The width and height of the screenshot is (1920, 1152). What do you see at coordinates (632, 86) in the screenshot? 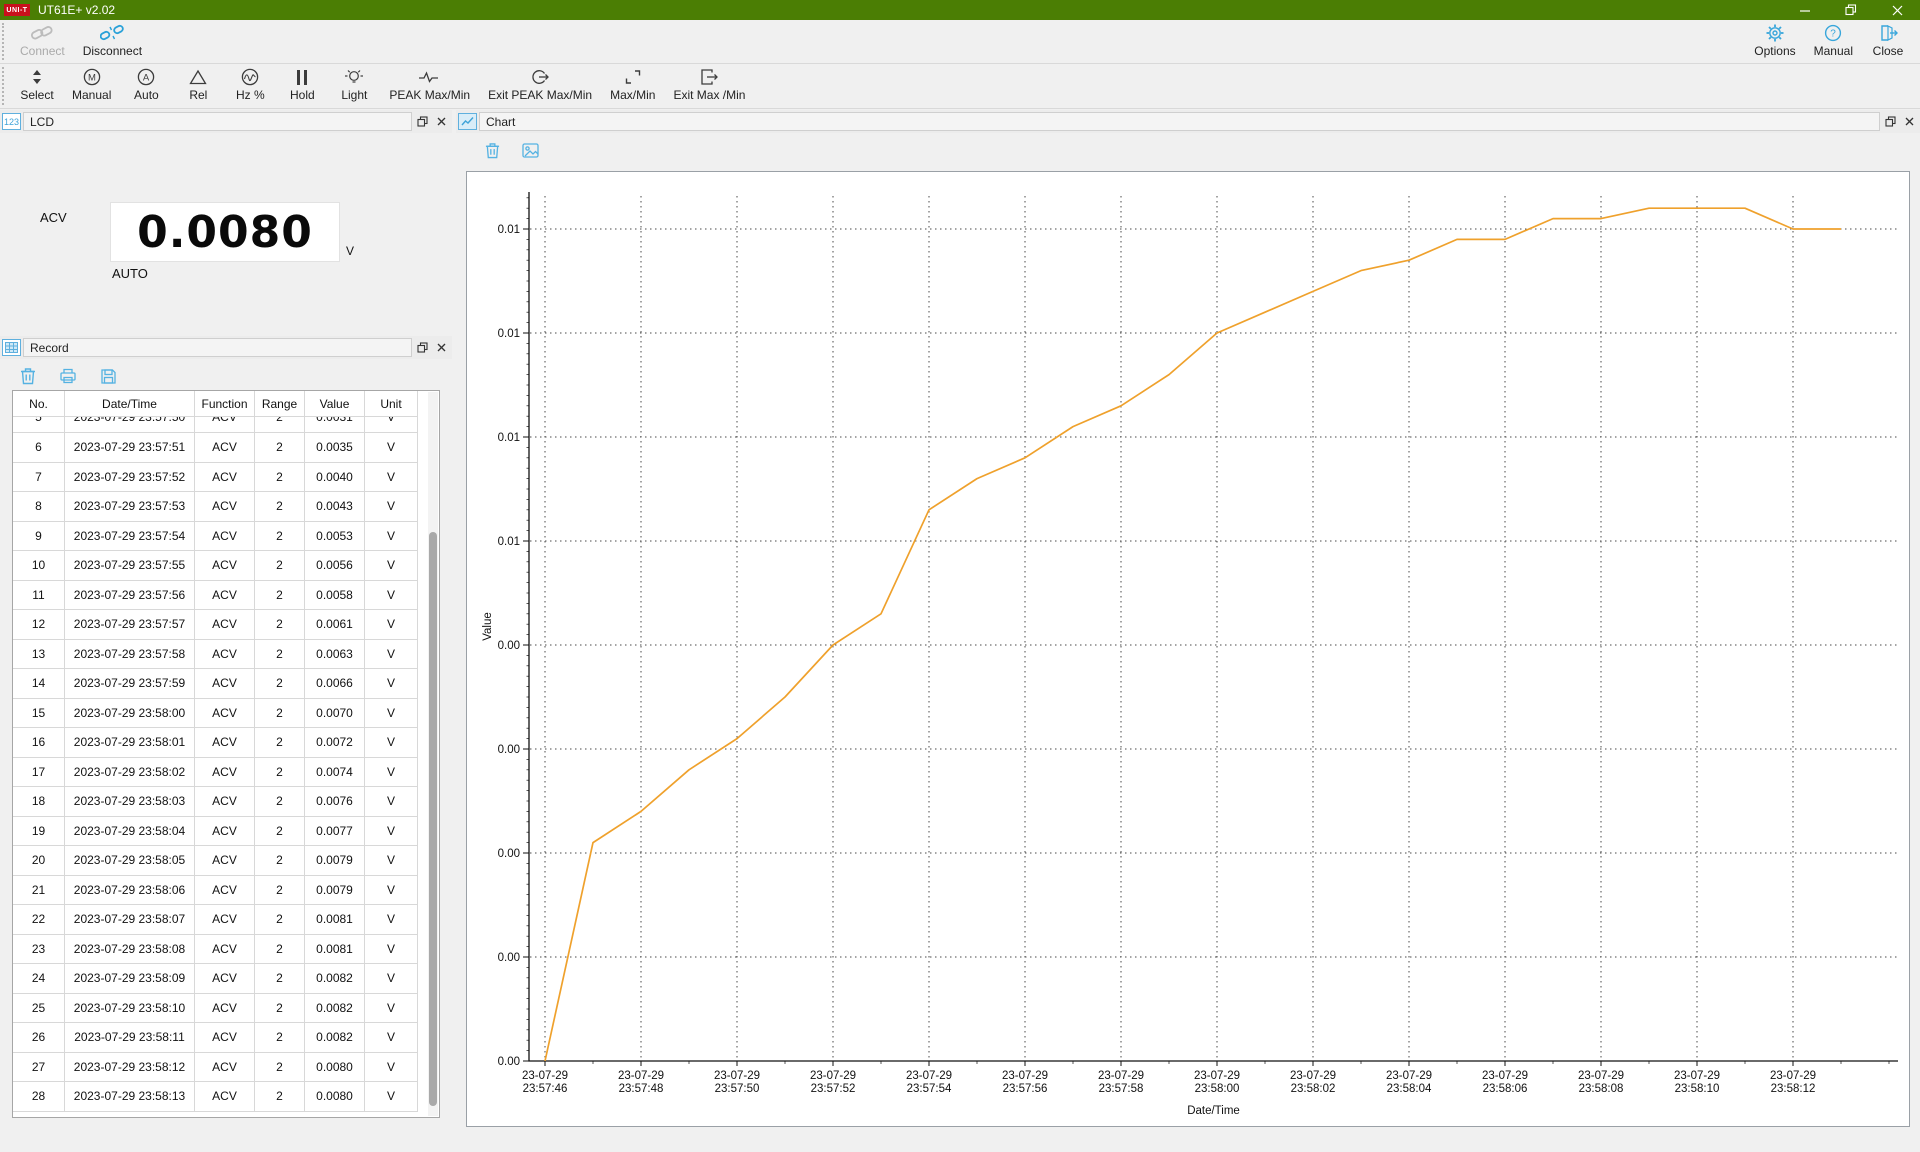
I see `maxmin-button: Max/Min` at bounding box center [632, 86].